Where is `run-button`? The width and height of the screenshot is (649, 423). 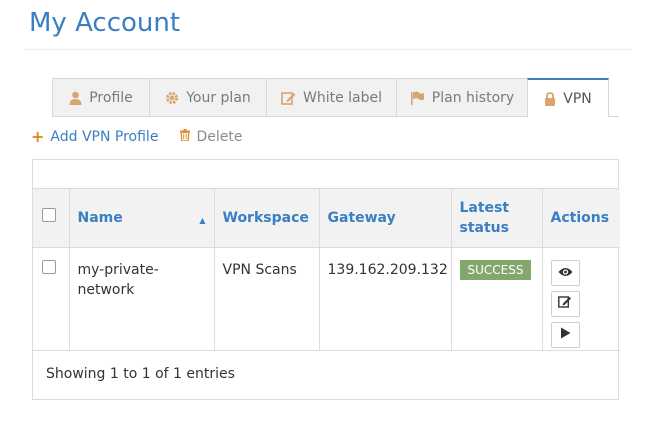
run-button is located at coordinates (565, 334).